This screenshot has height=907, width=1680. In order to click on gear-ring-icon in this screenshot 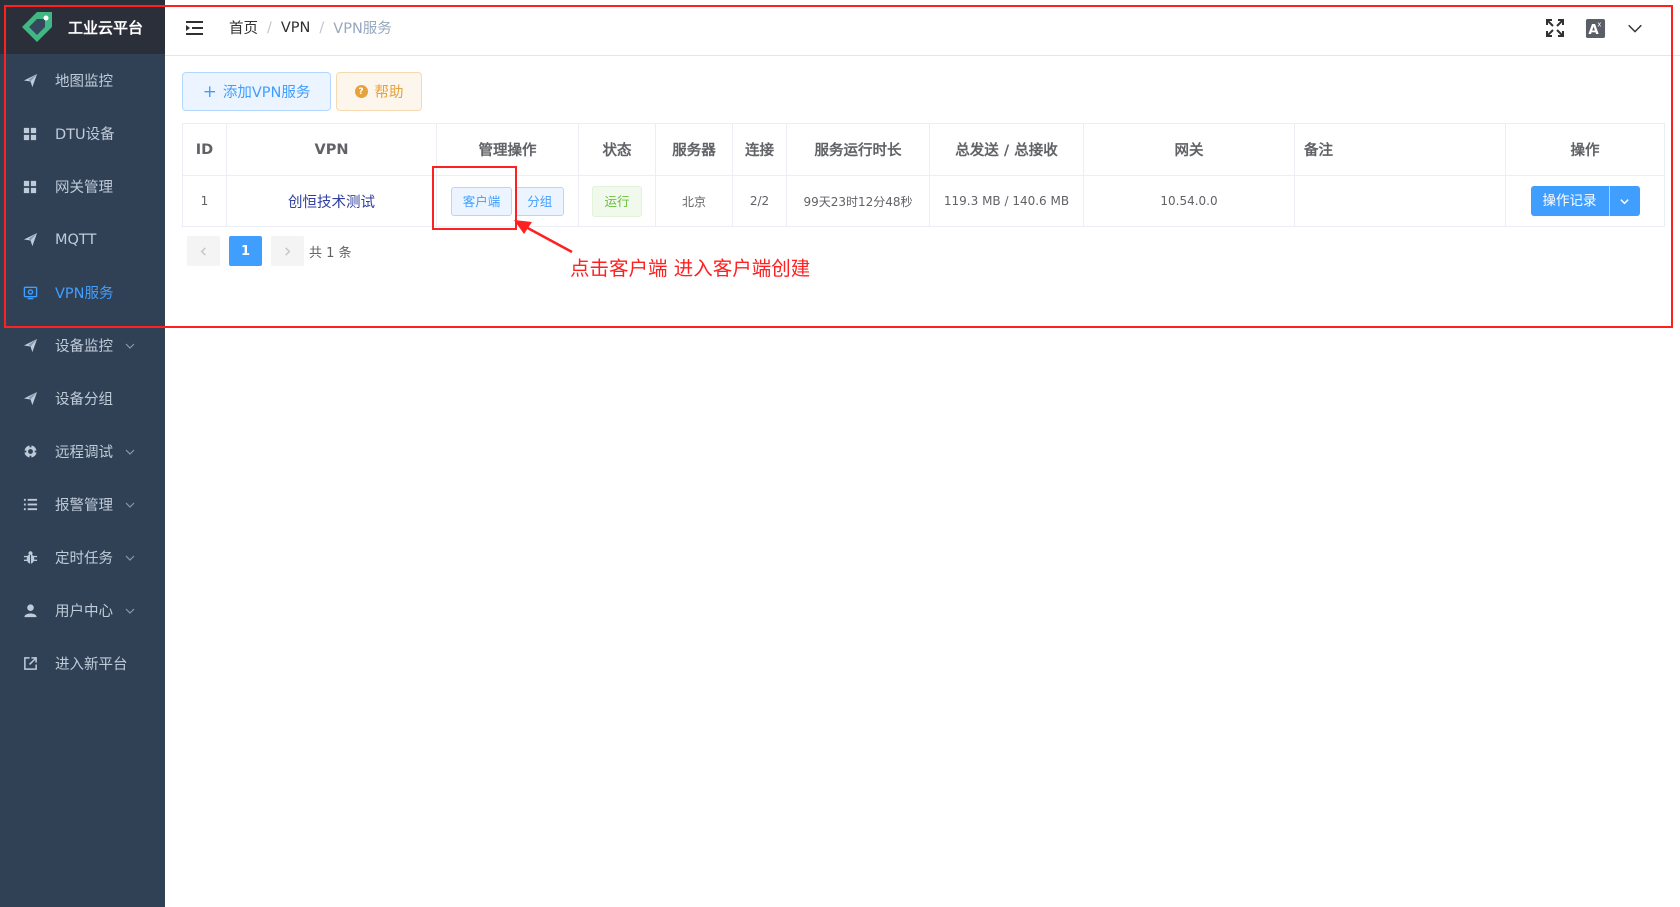, I will do `click(30, 452)`.